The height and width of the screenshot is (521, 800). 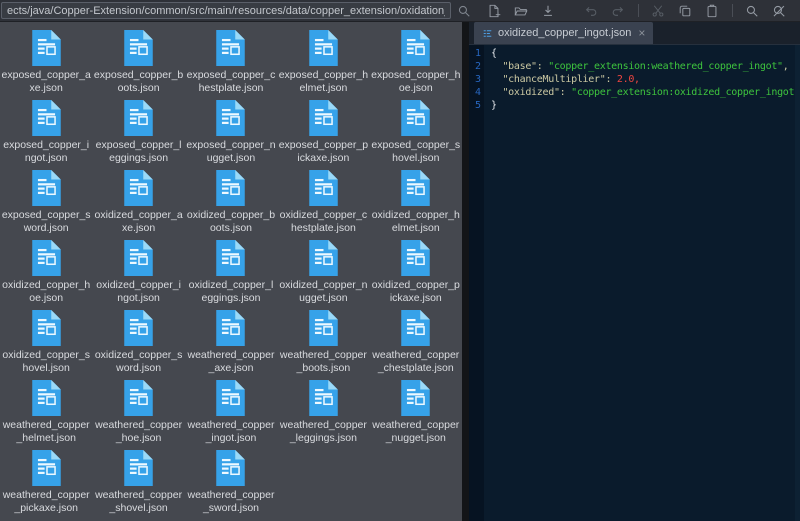 What do you see at coordinates (494, 11) in the screenshot?
I see `new-file-button` at bounding box center [494, 11].